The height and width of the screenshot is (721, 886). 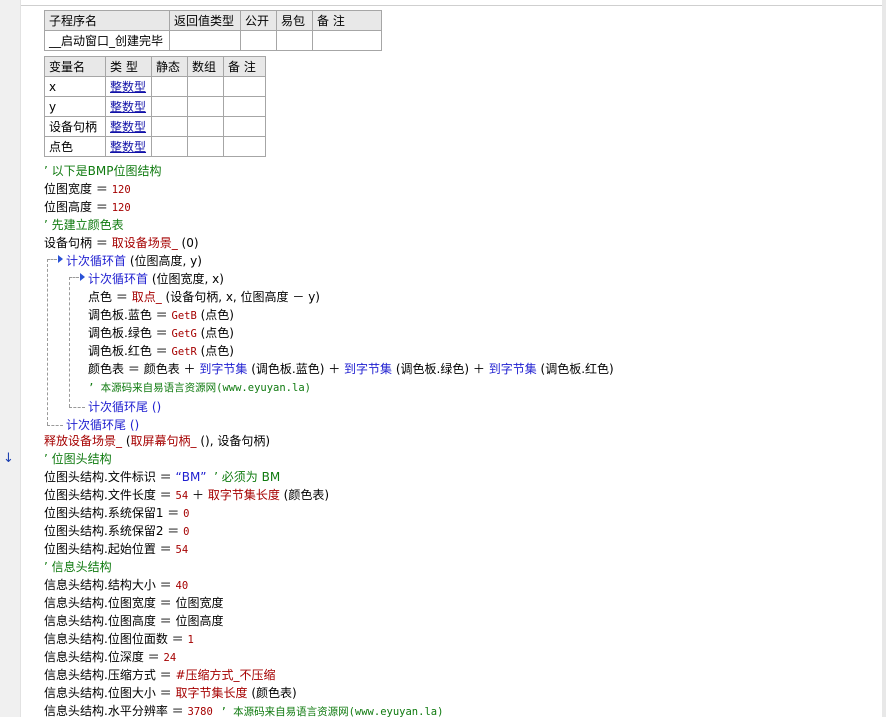 What do you see at coordinates (453, 5) in the screenshot?
I see `editor-top-divider` at bounding box center [453, 5].